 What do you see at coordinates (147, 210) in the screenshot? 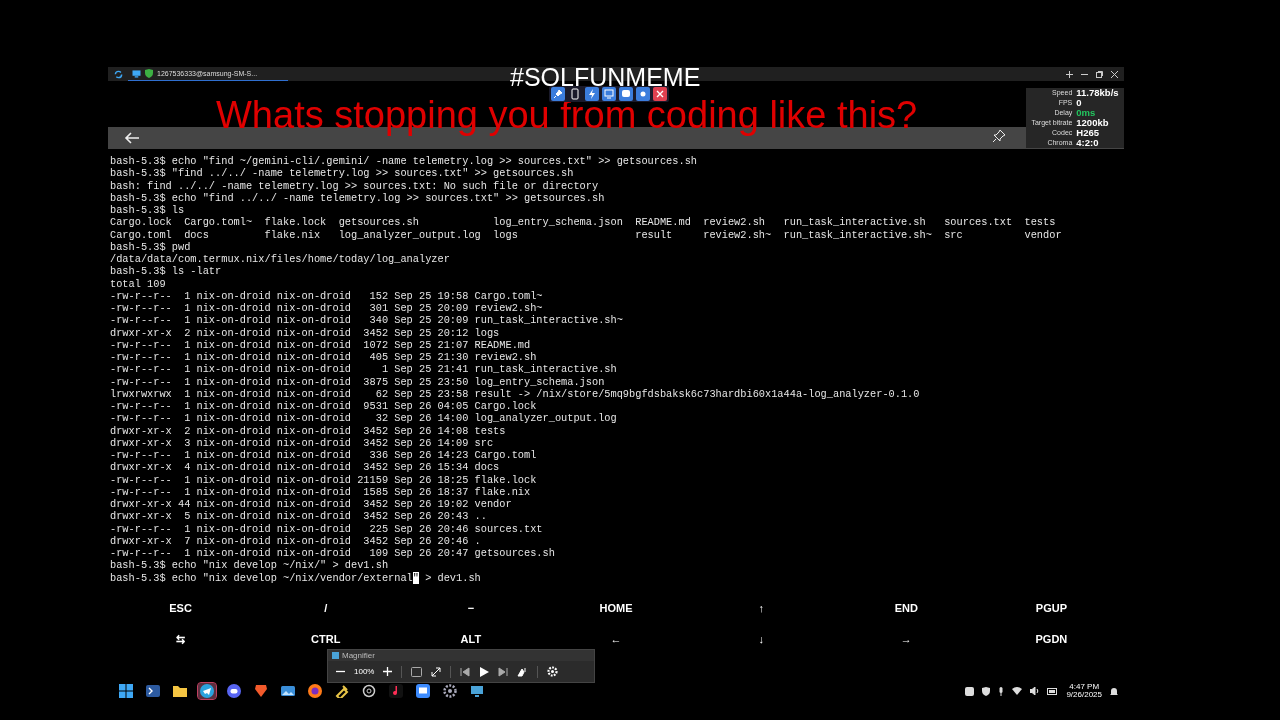
I see `terminal-line: bash-5.3$ ls` at bounding box center [147, 210].